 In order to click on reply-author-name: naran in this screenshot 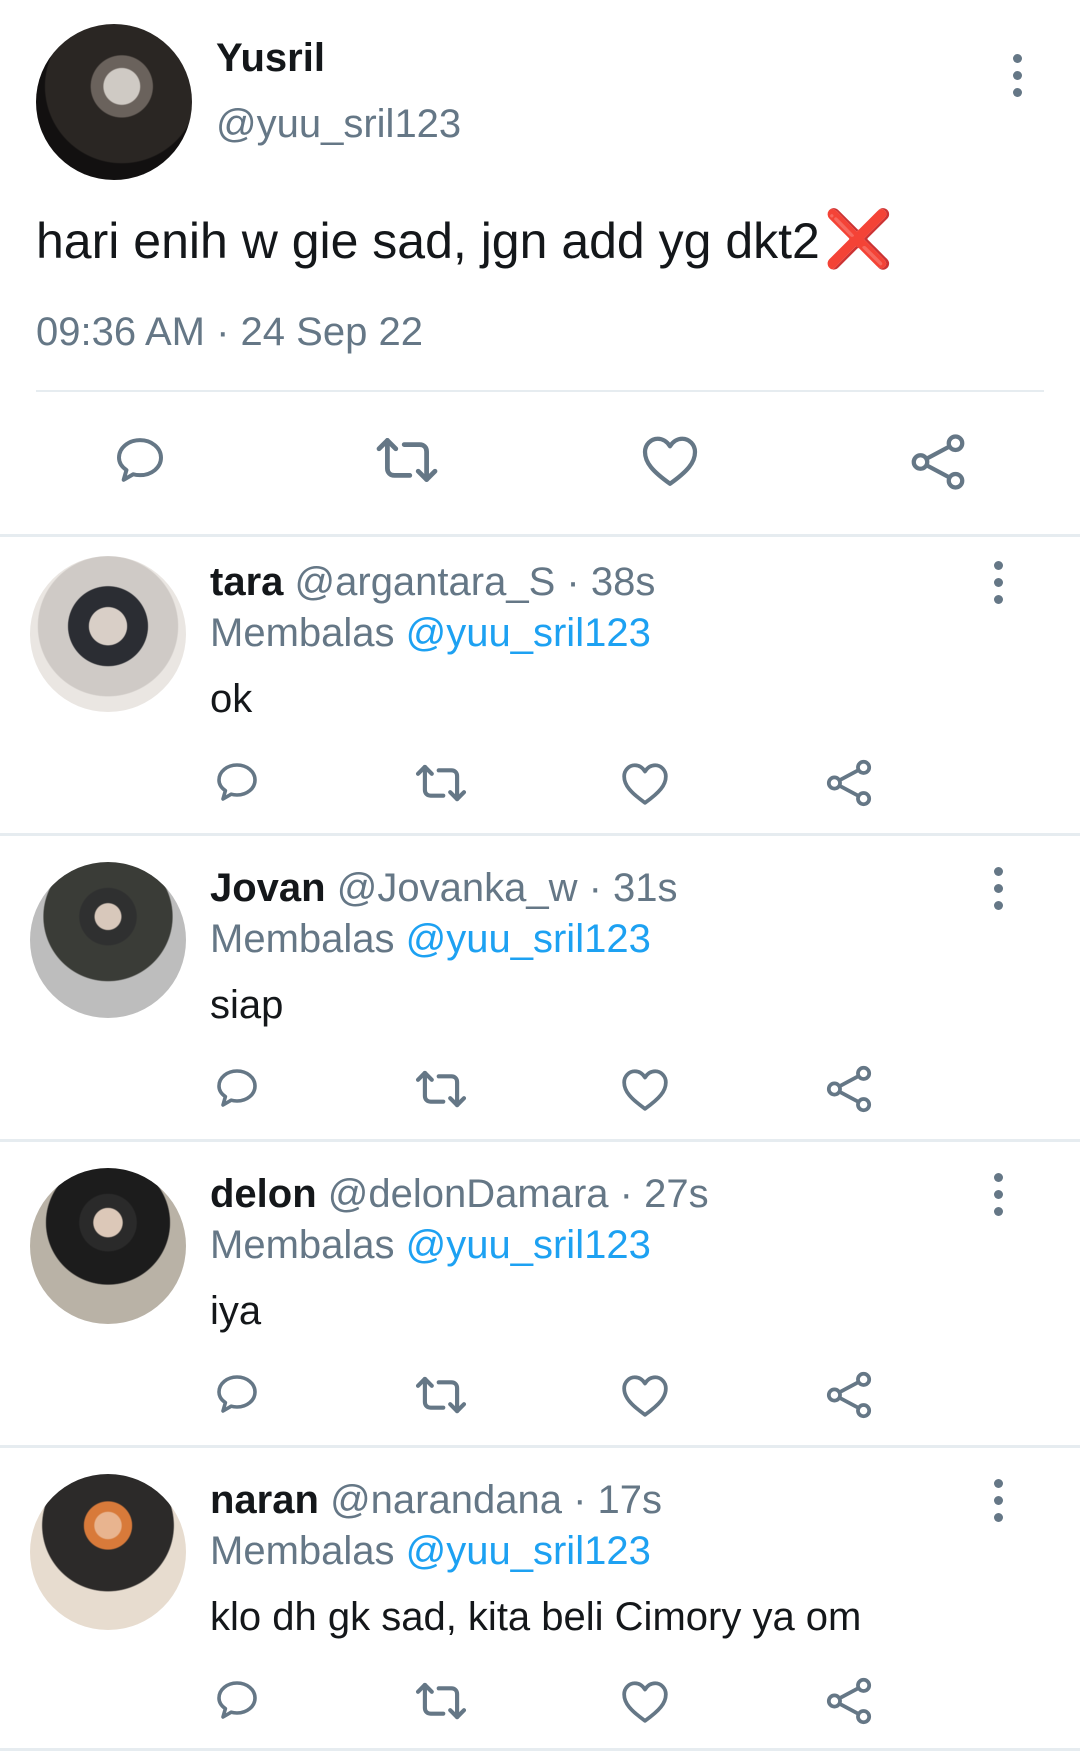, I will do `click(264, 1500)`.